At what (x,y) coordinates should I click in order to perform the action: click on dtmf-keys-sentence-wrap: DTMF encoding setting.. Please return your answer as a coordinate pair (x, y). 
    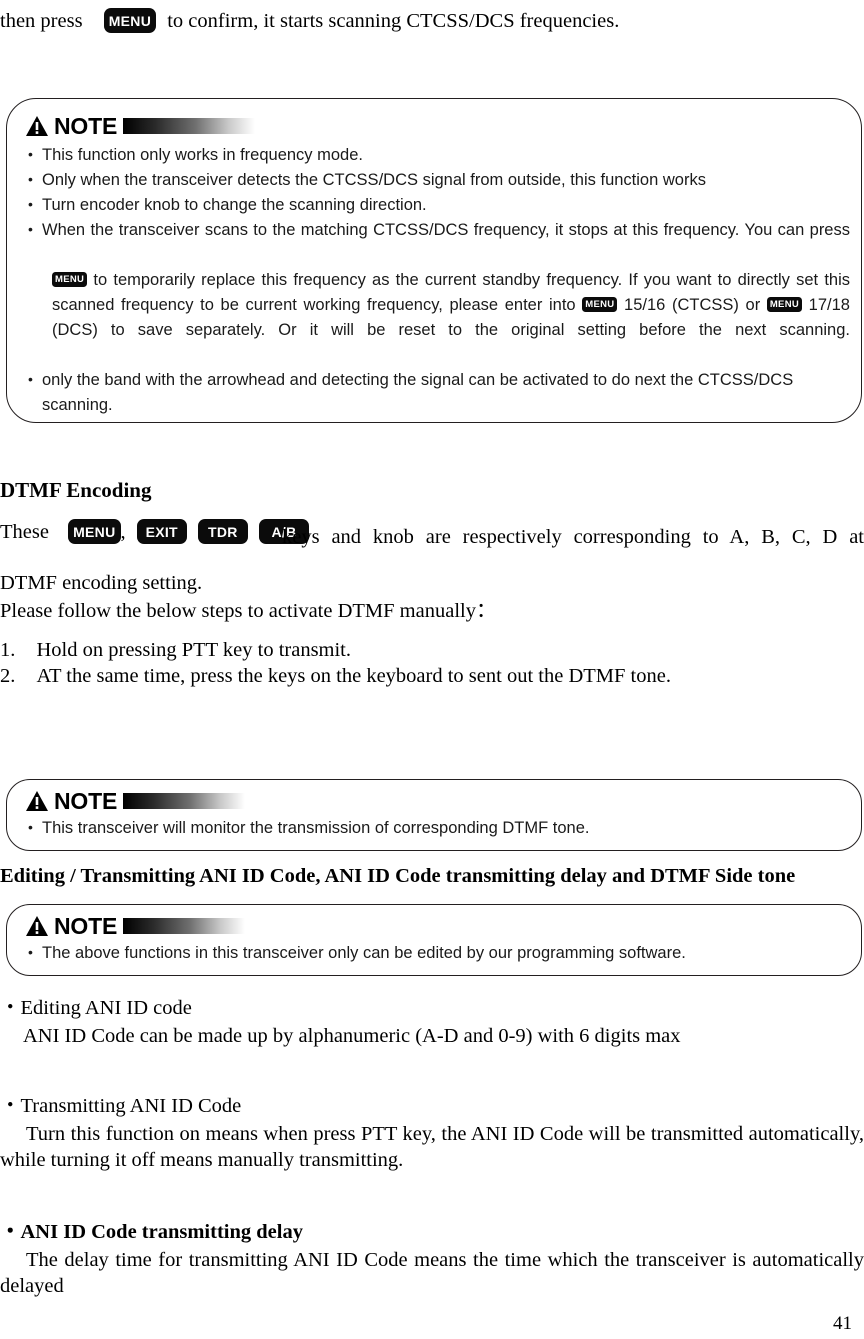
    Looking at the image, I should click on (432, 583).